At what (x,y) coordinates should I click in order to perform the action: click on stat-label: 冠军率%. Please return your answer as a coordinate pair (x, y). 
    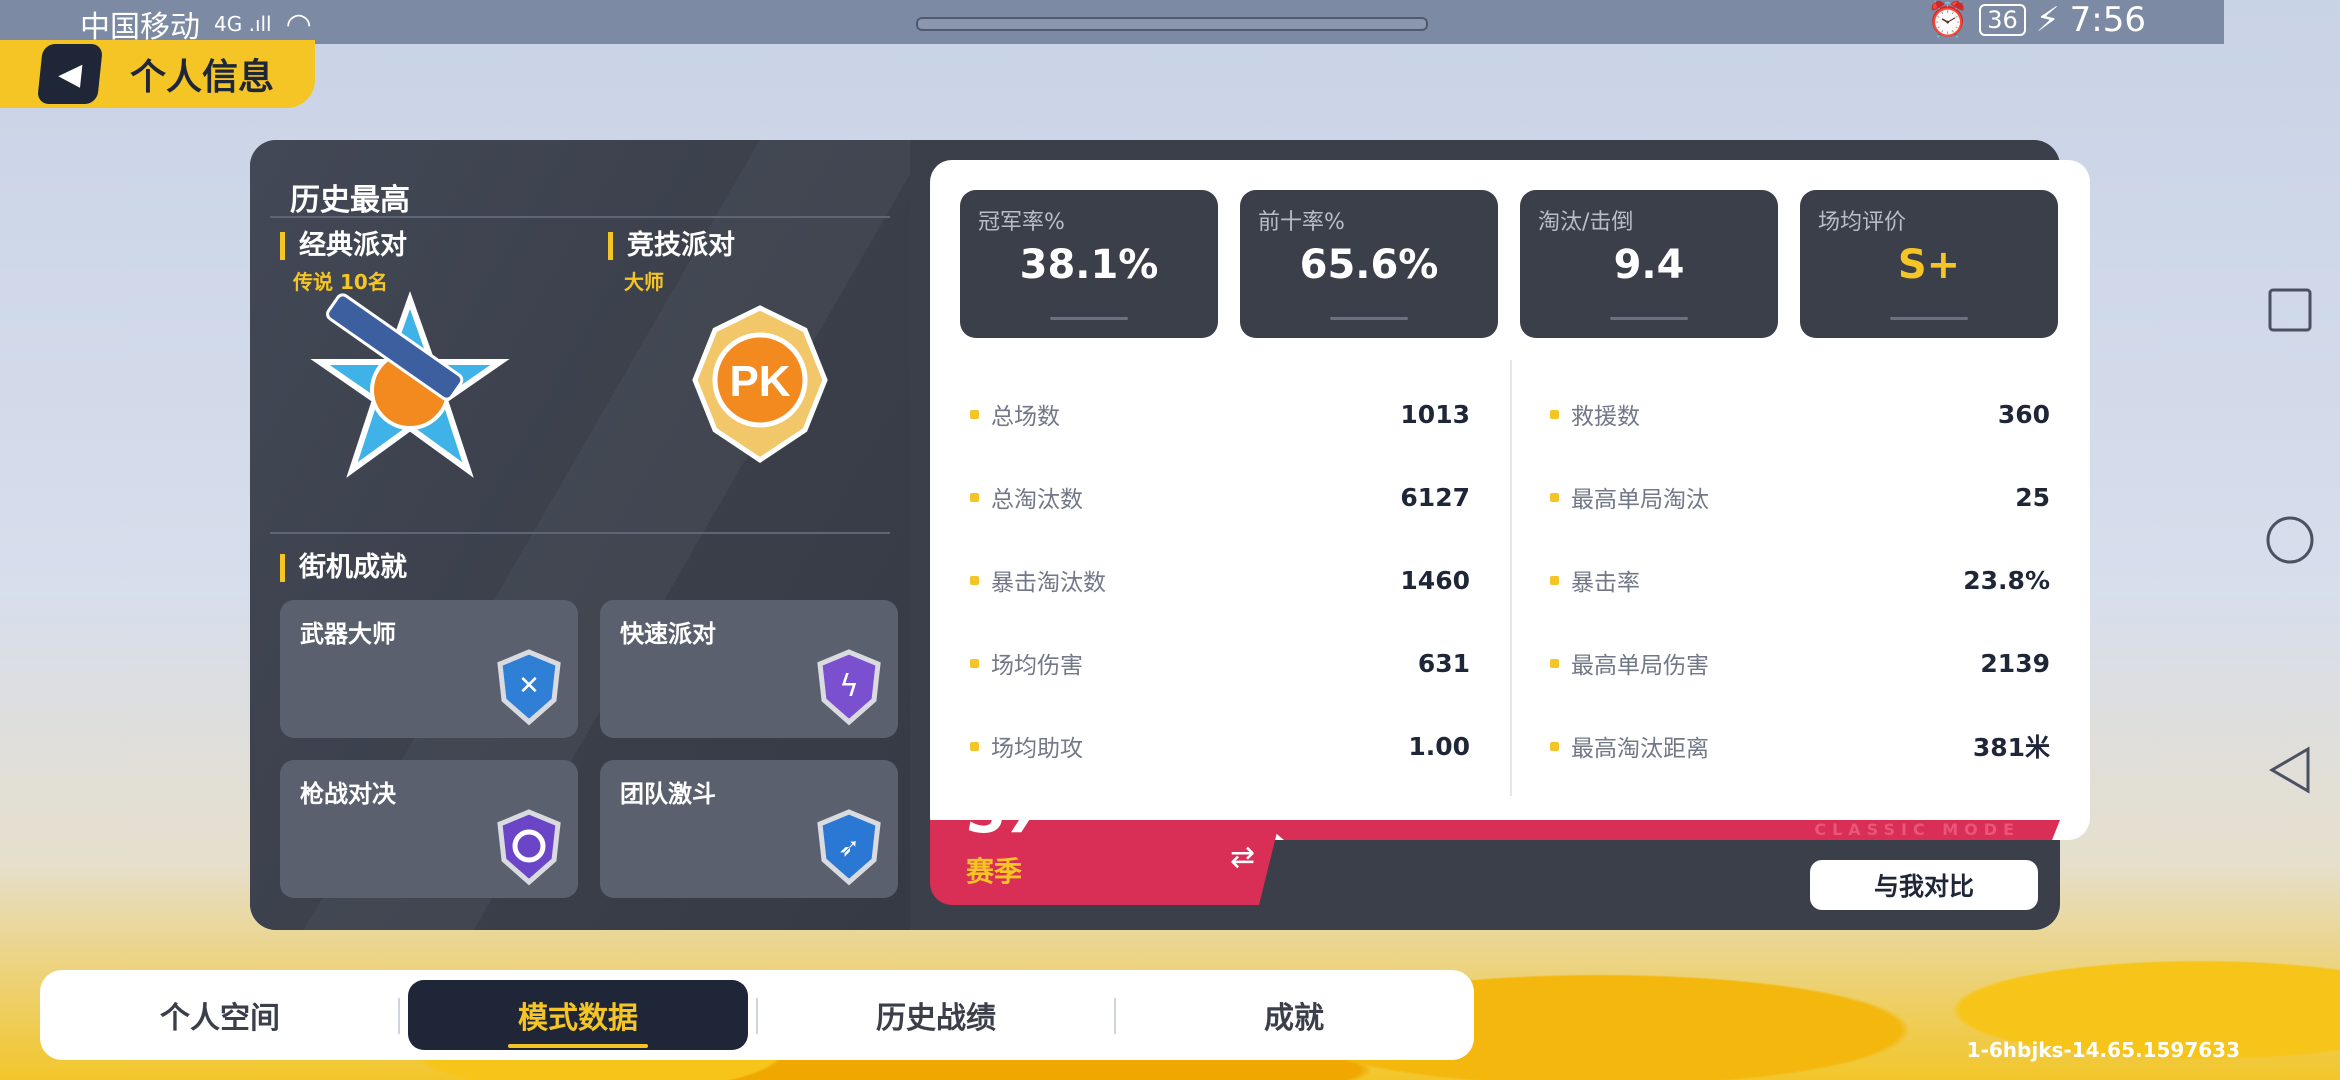
    Looking at the image, I should click on (1021, 222).